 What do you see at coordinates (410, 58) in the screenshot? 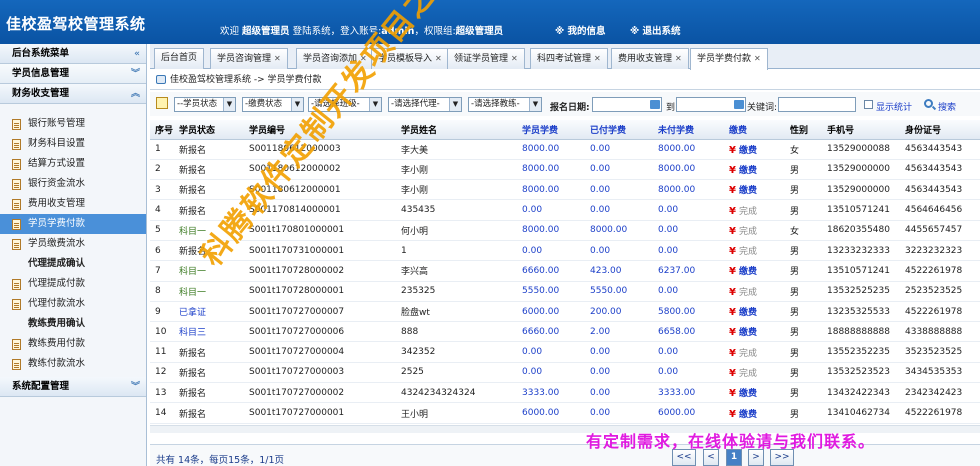
I see `tab-template-import: 学员模板导入 ✕` at bounding box center [410, 58].